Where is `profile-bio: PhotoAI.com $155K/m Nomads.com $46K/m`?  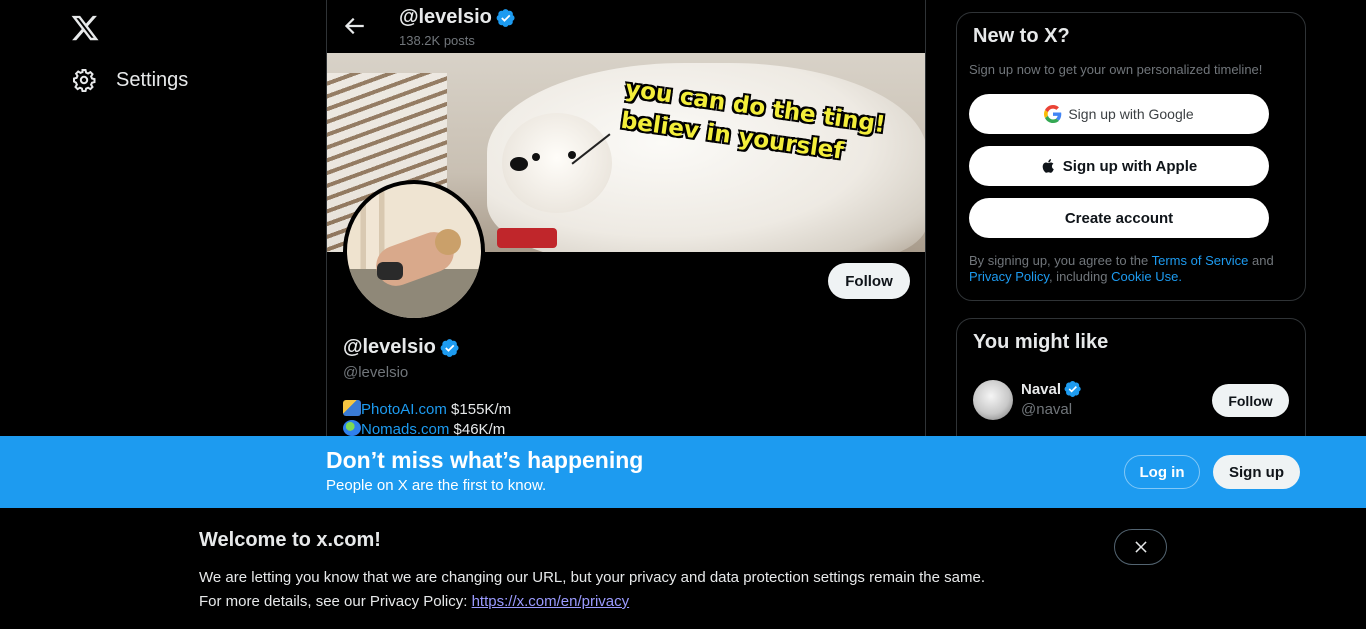 profile-bio: PhotoAI.com $155K/m Nomads.com $46K/m is located at coordinates (427, 420).